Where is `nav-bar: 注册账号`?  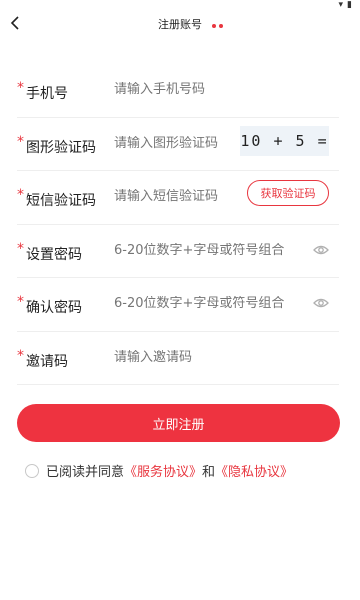
nav-bar: 注册账号 is located at coordinates (180, 24).